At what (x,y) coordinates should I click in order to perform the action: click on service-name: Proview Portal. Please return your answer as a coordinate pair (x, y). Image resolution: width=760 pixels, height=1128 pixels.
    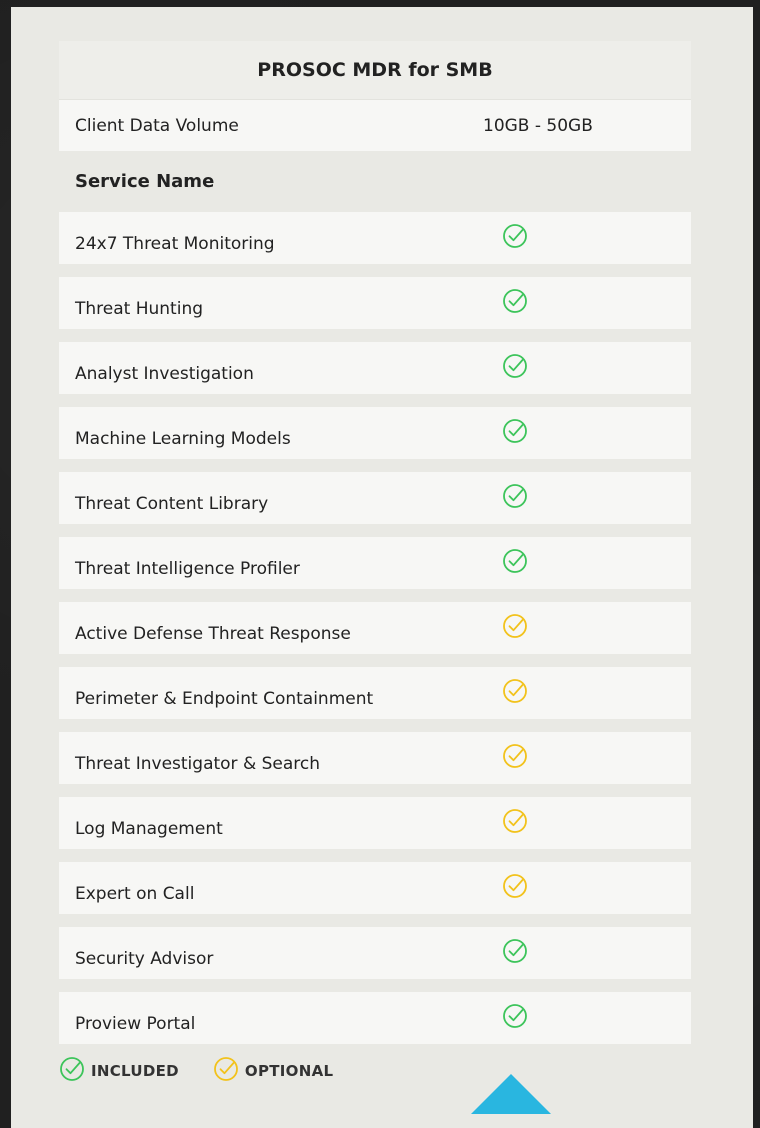
    Looking at the image, I should click on (135, 1024).